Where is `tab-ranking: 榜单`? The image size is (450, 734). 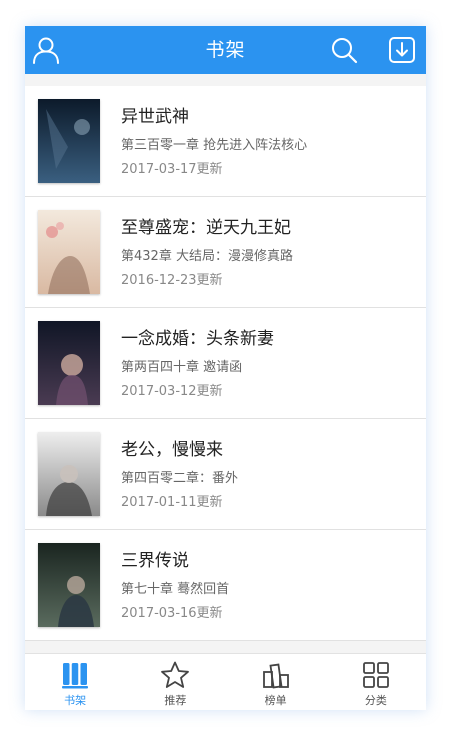
tab-ranking: 榜单 is located at coordinates (276, 682).